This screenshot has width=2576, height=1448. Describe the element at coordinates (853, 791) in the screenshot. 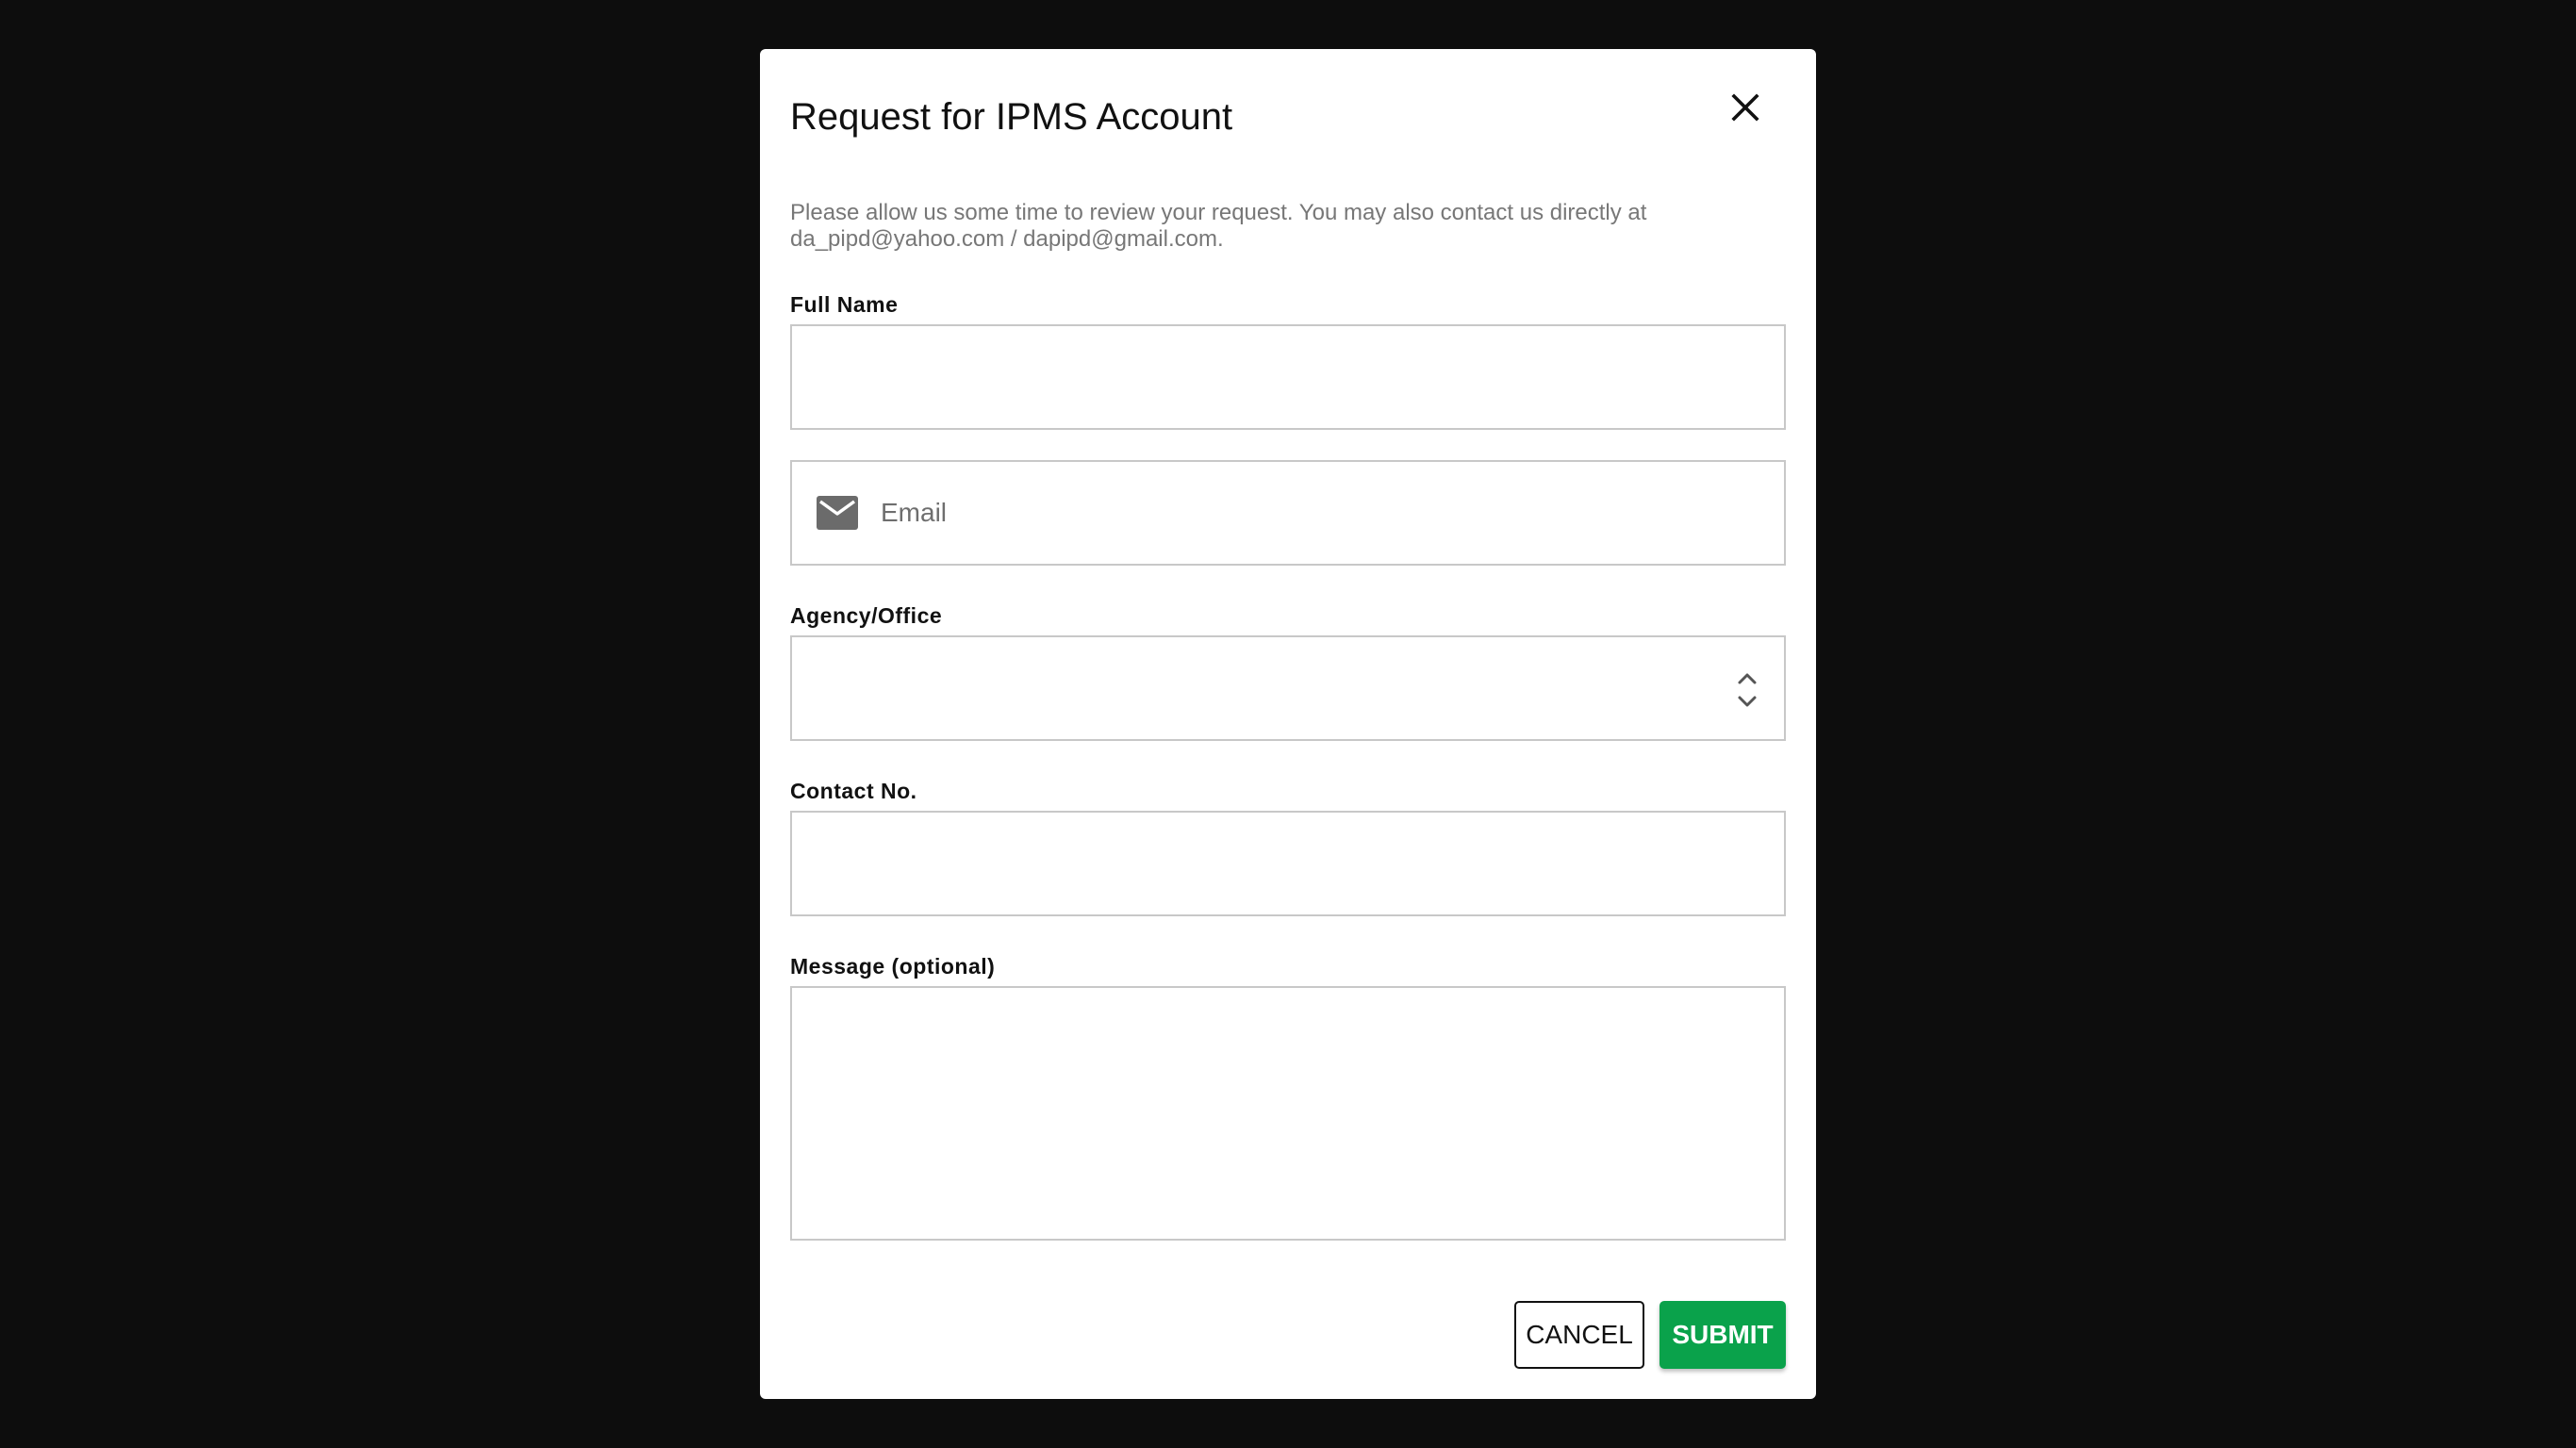

I see `contact-no-label: Contact No.` at that location.